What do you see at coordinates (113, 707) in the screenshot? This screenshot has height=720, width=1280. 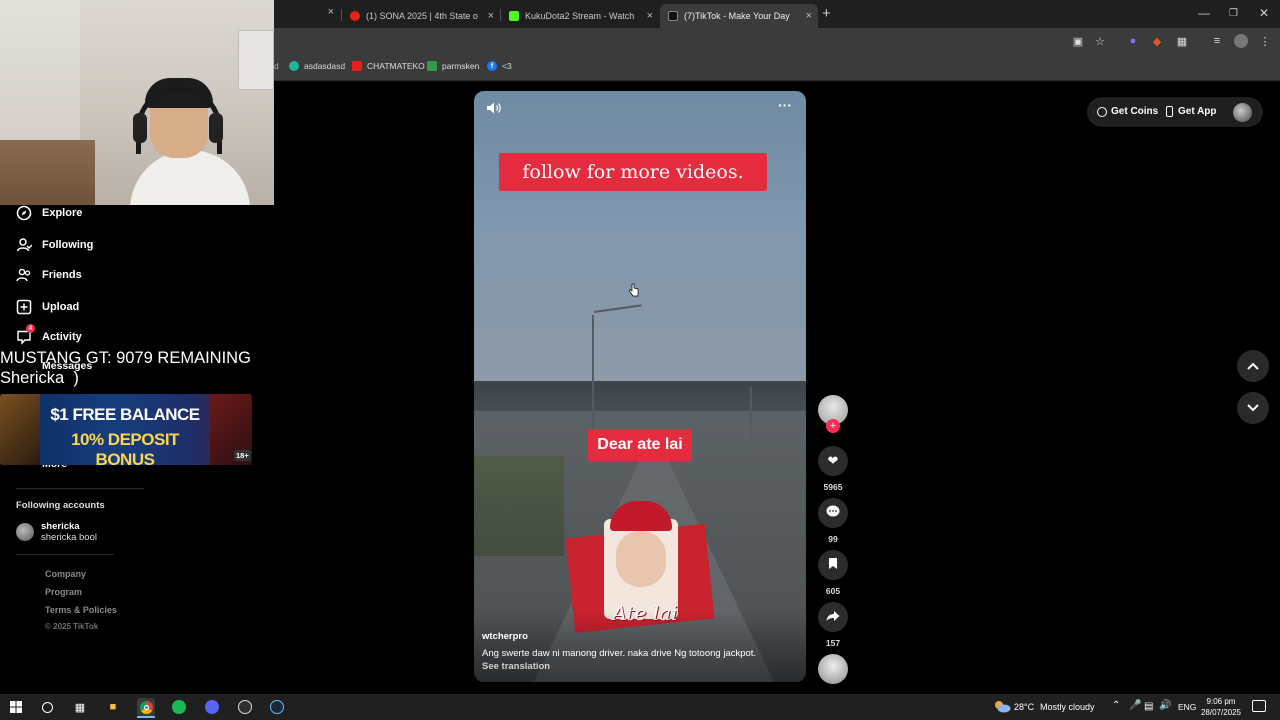 I see `file-explorer-icon: ■` at bounding box center [113, 707].